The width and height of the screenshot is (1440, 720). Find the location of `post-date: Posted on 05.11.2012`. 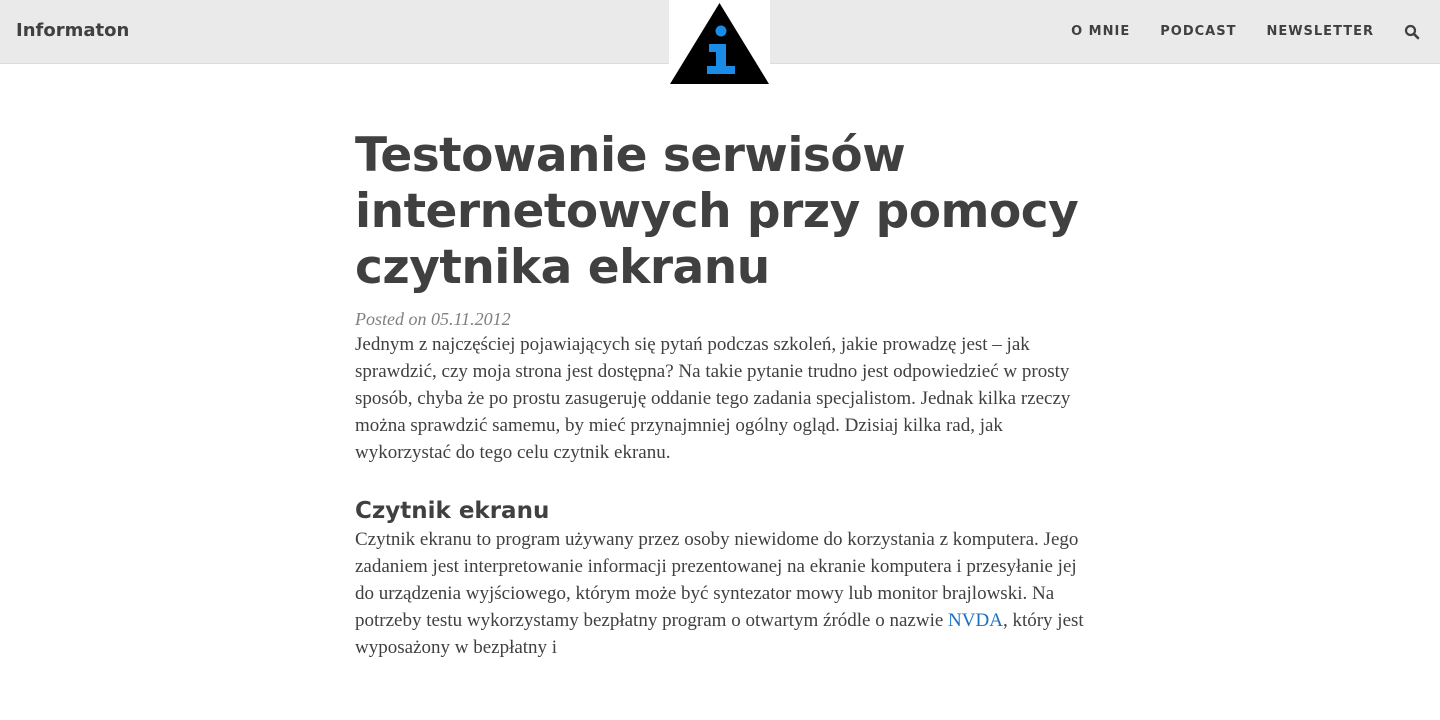

post-date: Posted on 05.11.2012 is located at coordinates (433, 319).